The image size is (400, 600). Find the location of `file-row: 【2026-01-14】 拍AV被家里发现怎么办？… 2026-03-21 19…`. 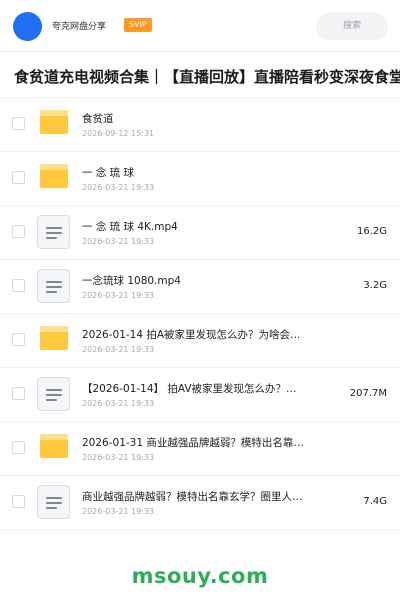

file-row: 【2026-01-14】 拍AV被家里发现怎么办？… 2026-03-21 19… is located at coordinates (200, 395).